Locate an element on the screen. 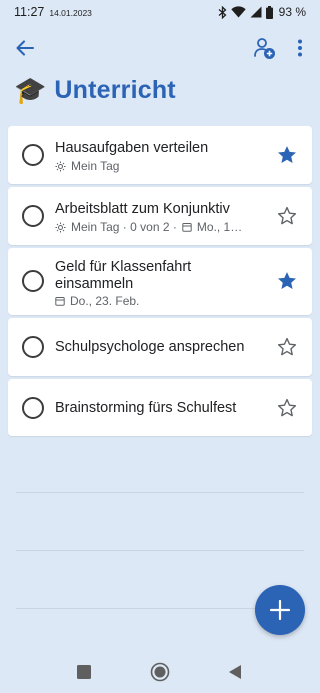  bluetooth-icon is located at coordinates (222, 12).